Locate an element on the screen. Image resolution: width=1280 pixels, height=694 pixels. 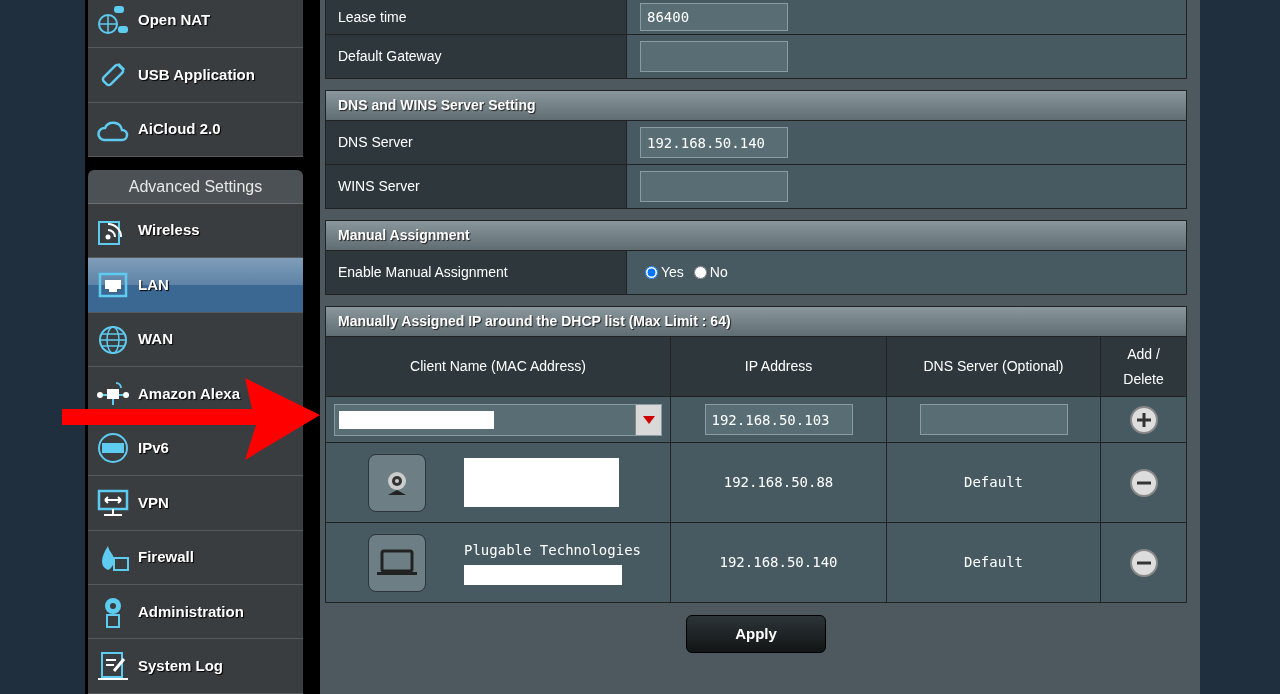
field-label: Enable Manual Assignment is located at coordinates (423, 272).